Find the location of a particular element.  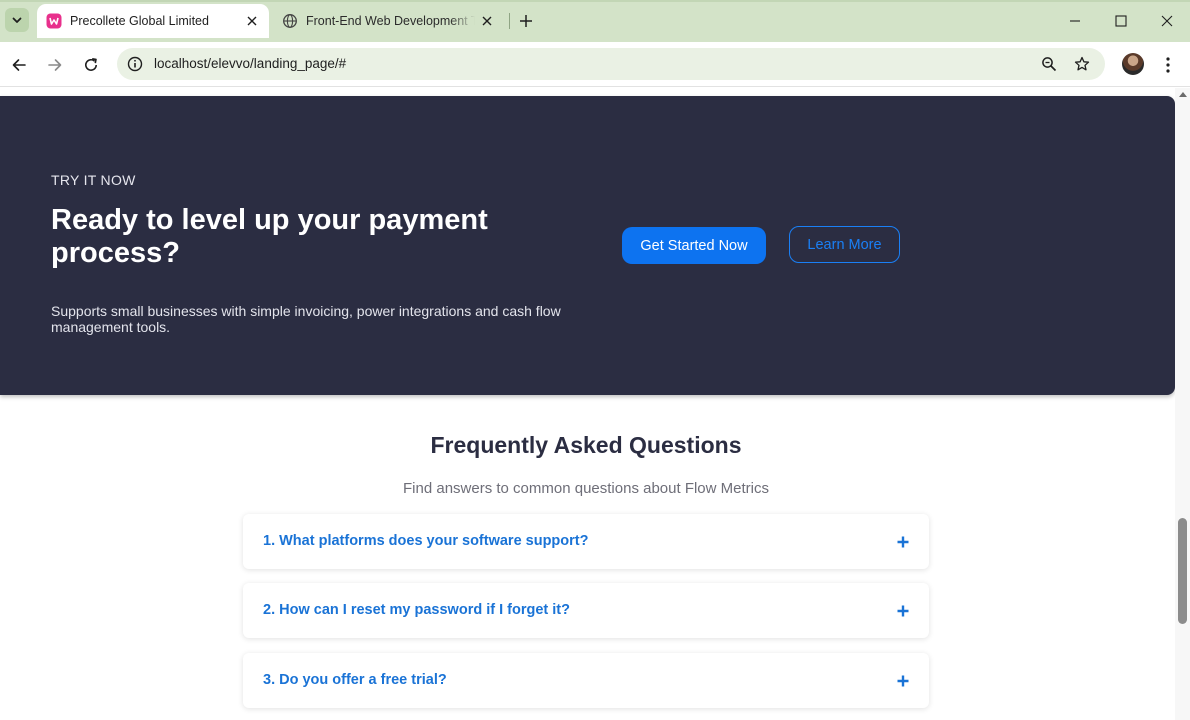

cta-title: Ready to level up your payment process? is located at coordinates (269, 236).